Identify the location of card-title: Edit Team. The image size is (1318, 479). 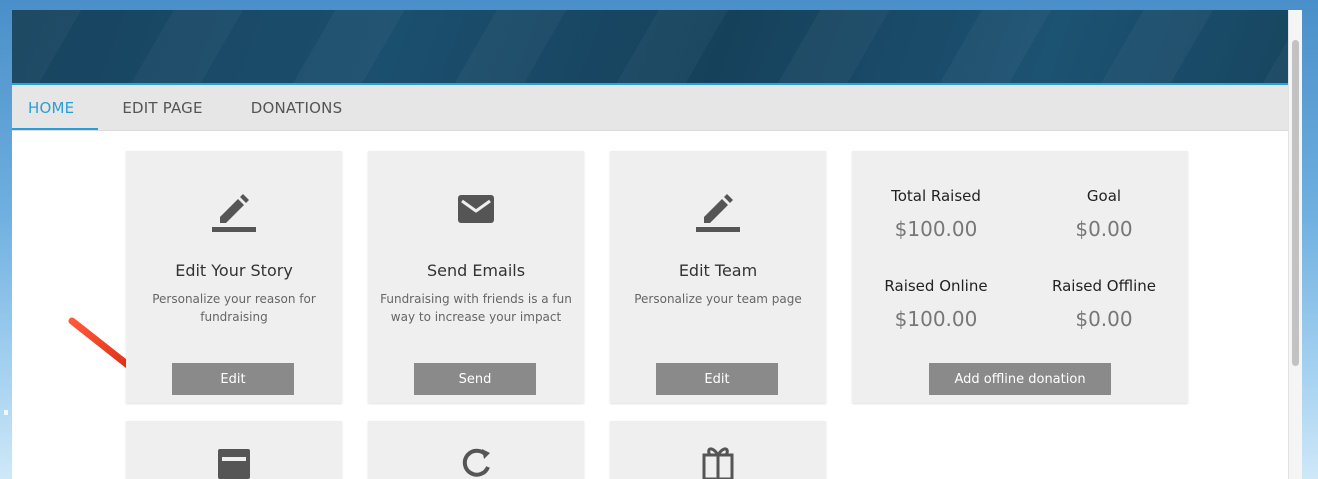
(718, 270).